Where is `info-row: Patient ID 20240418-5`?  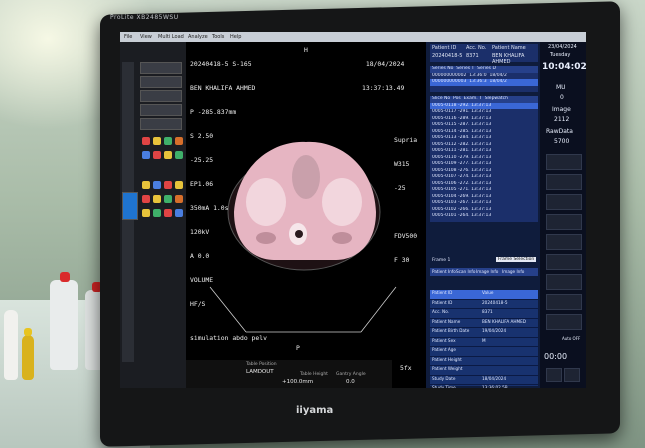 info-row: Patient ID 20240418-5 is located at coordinates (484, 304).